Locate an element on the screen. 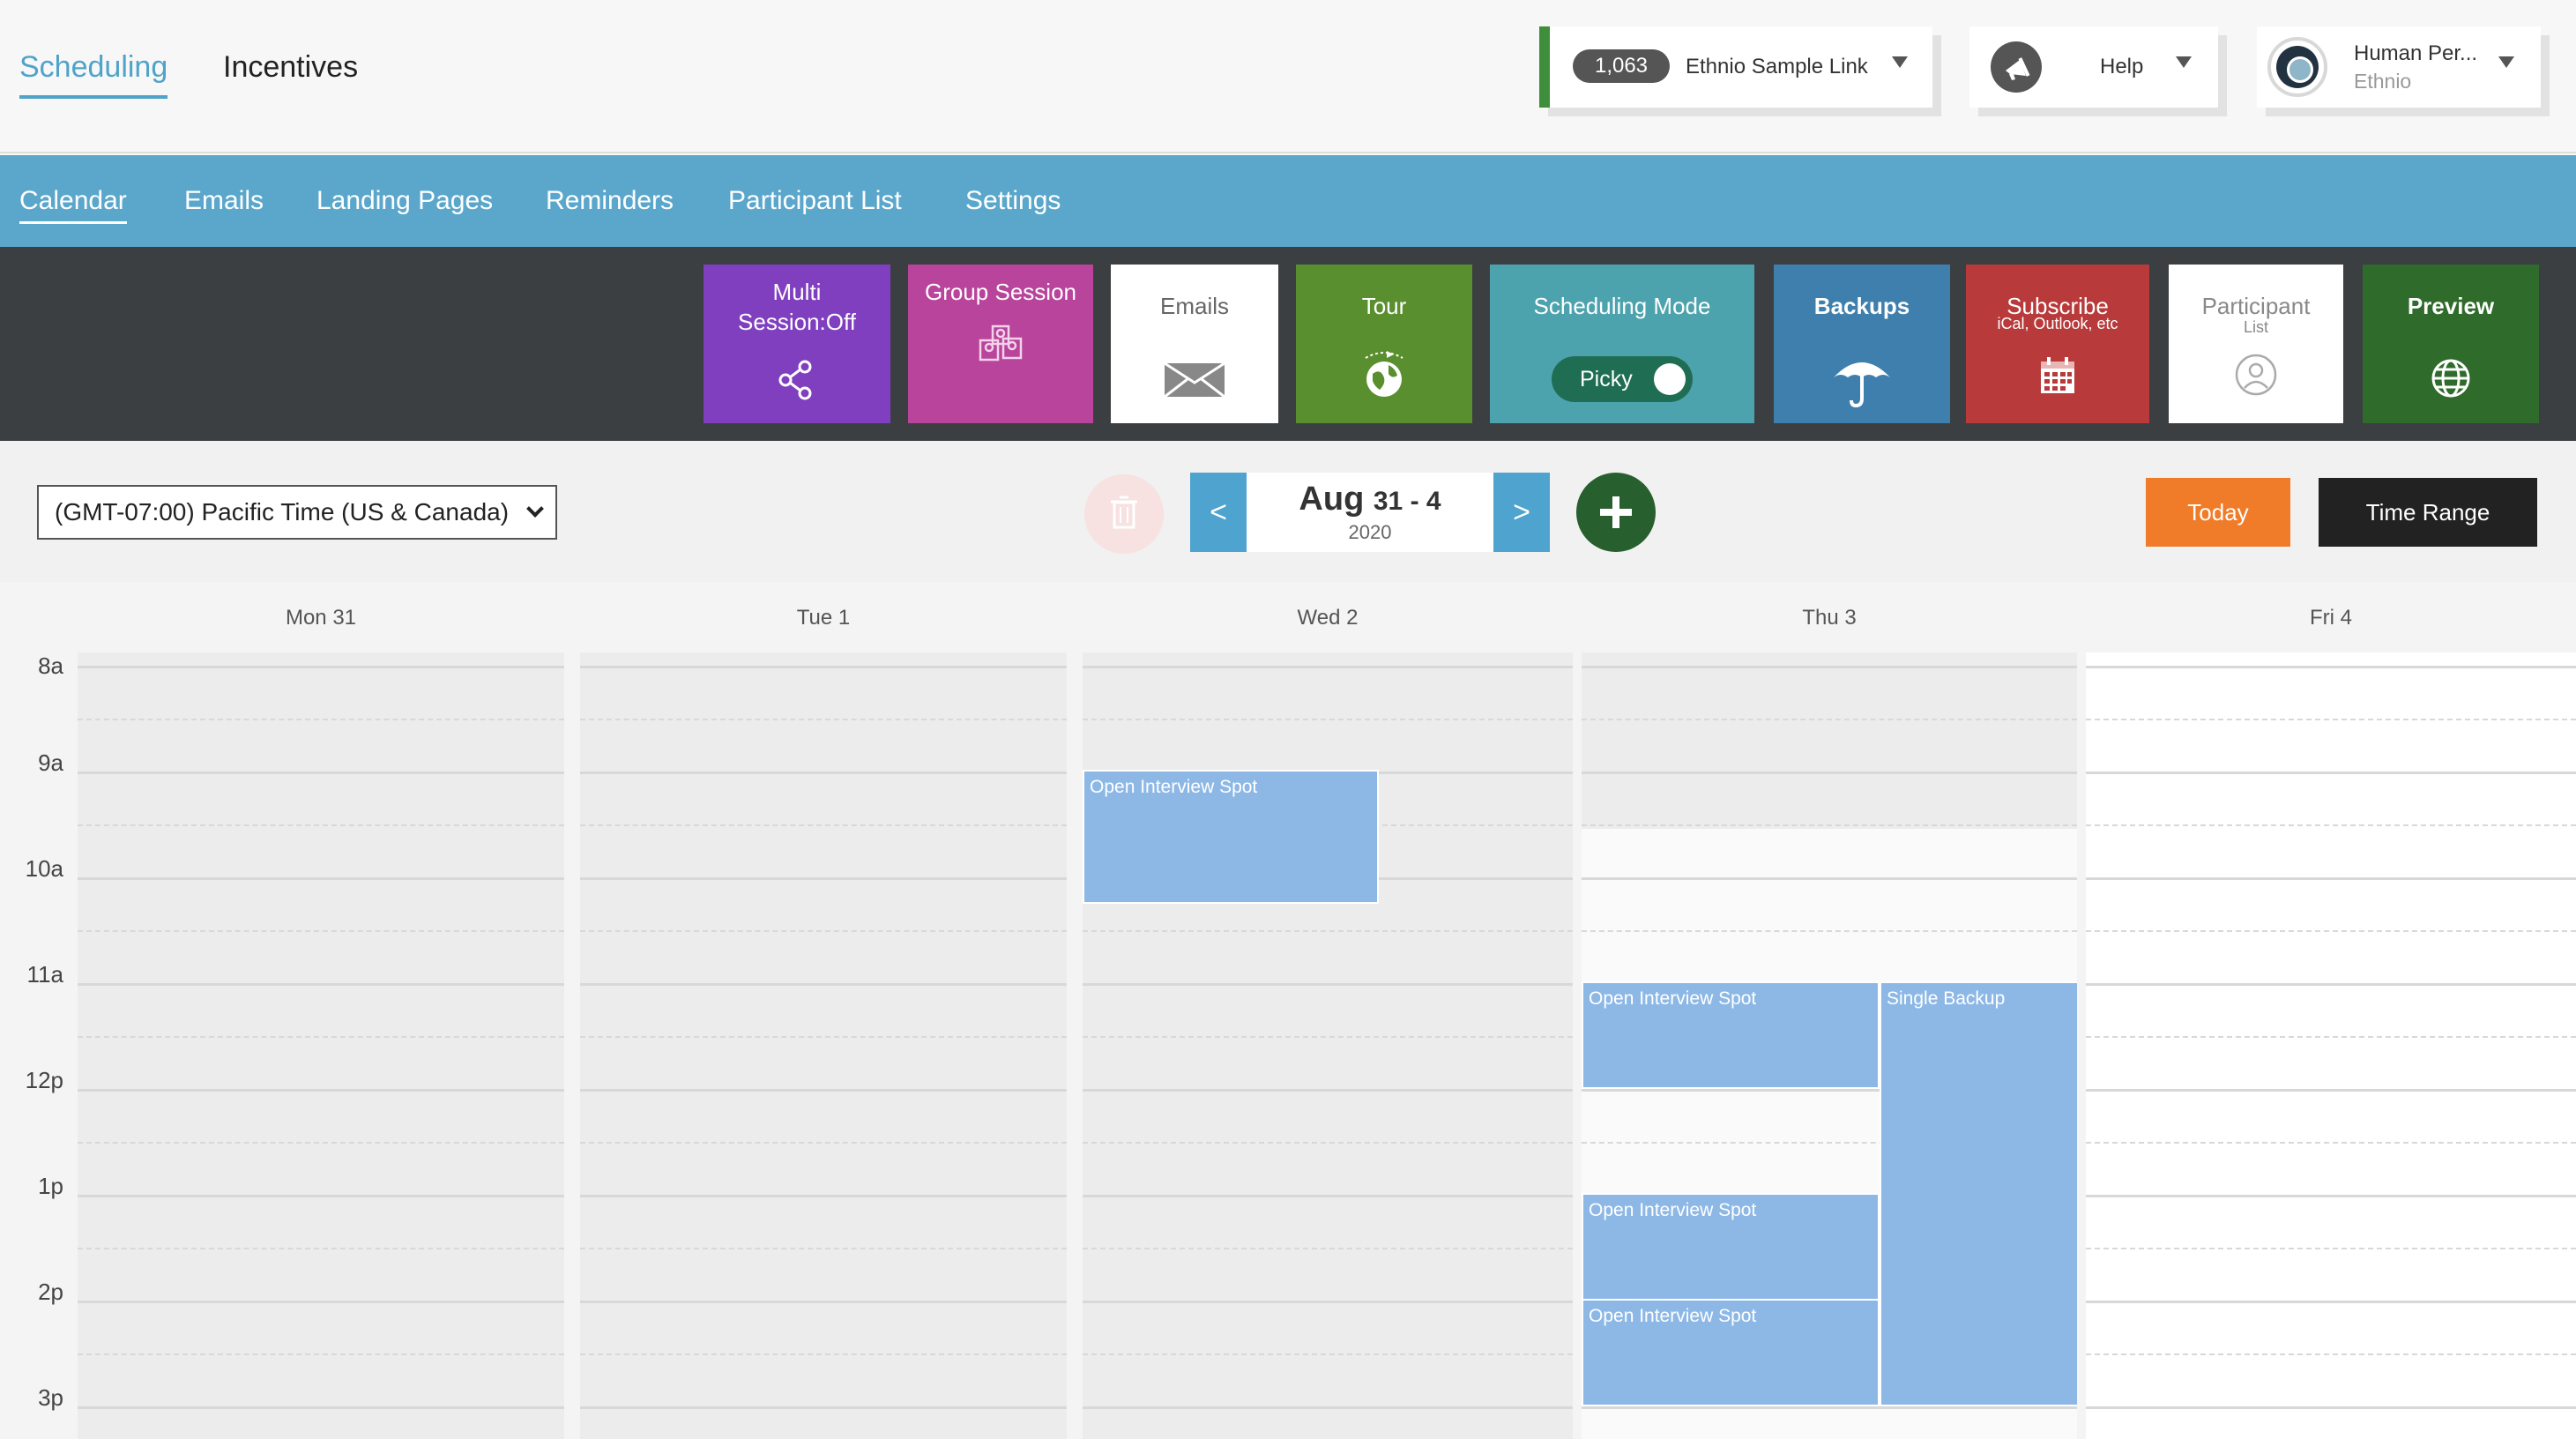 This screenshot has height=1439, width=2576. time-range-button: Time Range is located at coordinates (2428, 512).